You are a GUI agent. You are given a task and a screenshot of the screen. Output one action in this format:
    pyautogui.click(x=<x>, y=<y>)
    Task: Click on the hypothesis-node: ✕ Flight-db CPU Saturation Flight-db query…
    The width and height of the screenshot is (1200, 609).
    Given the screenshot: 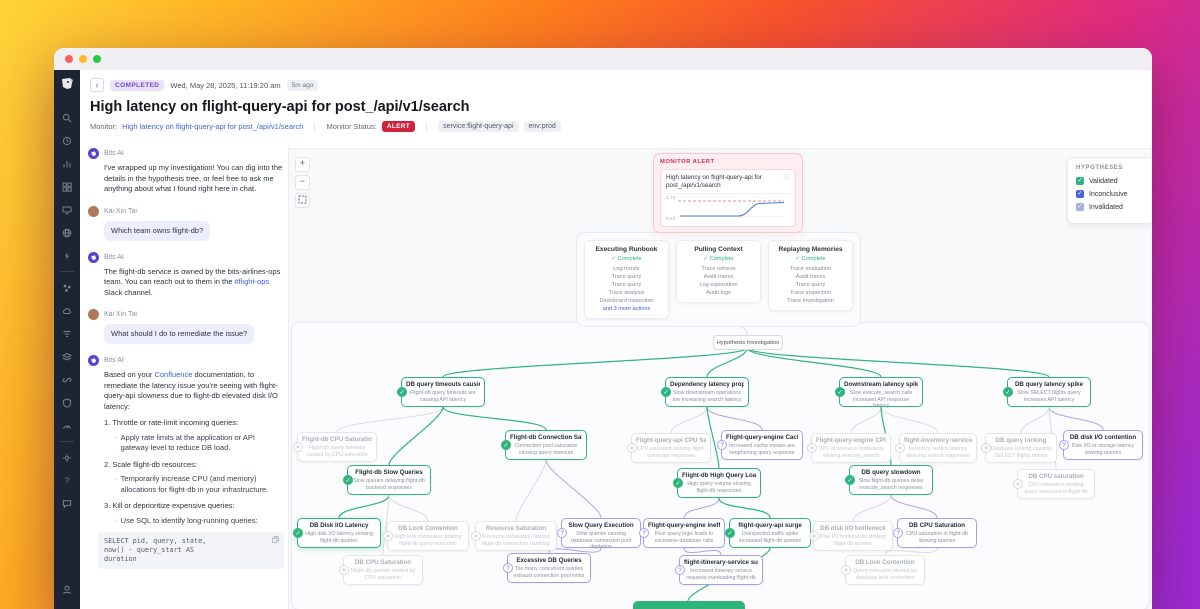 What is the action you would take?
    pyautogui.click(x=335, y=447)
    